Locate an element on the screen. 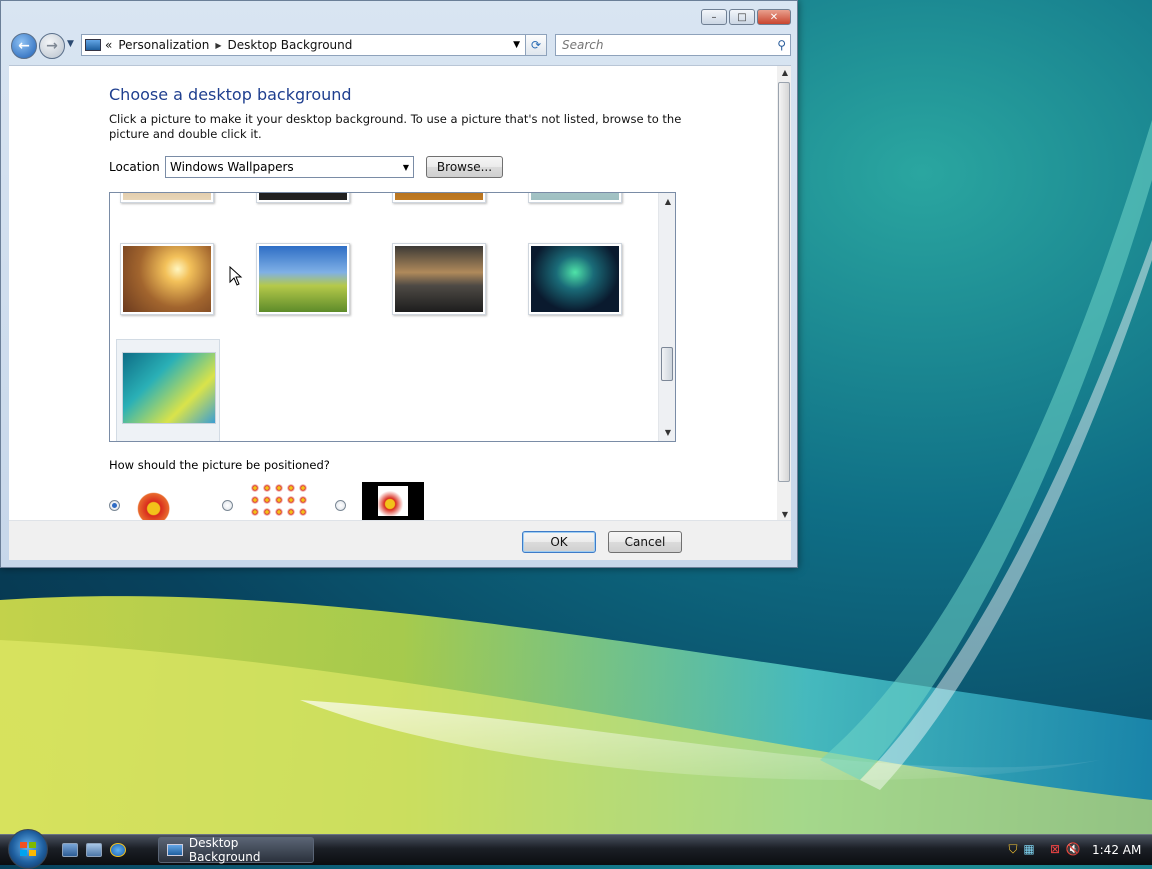  taskbar-item-desktop-background: Desktop Background is located at coordinates (236, 850).